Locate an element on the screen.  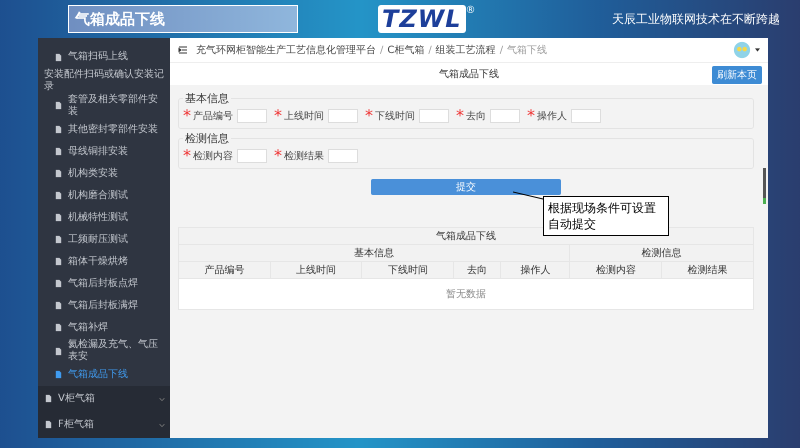
column-group-header: 检测信息 is located at coordinates (662, 253).